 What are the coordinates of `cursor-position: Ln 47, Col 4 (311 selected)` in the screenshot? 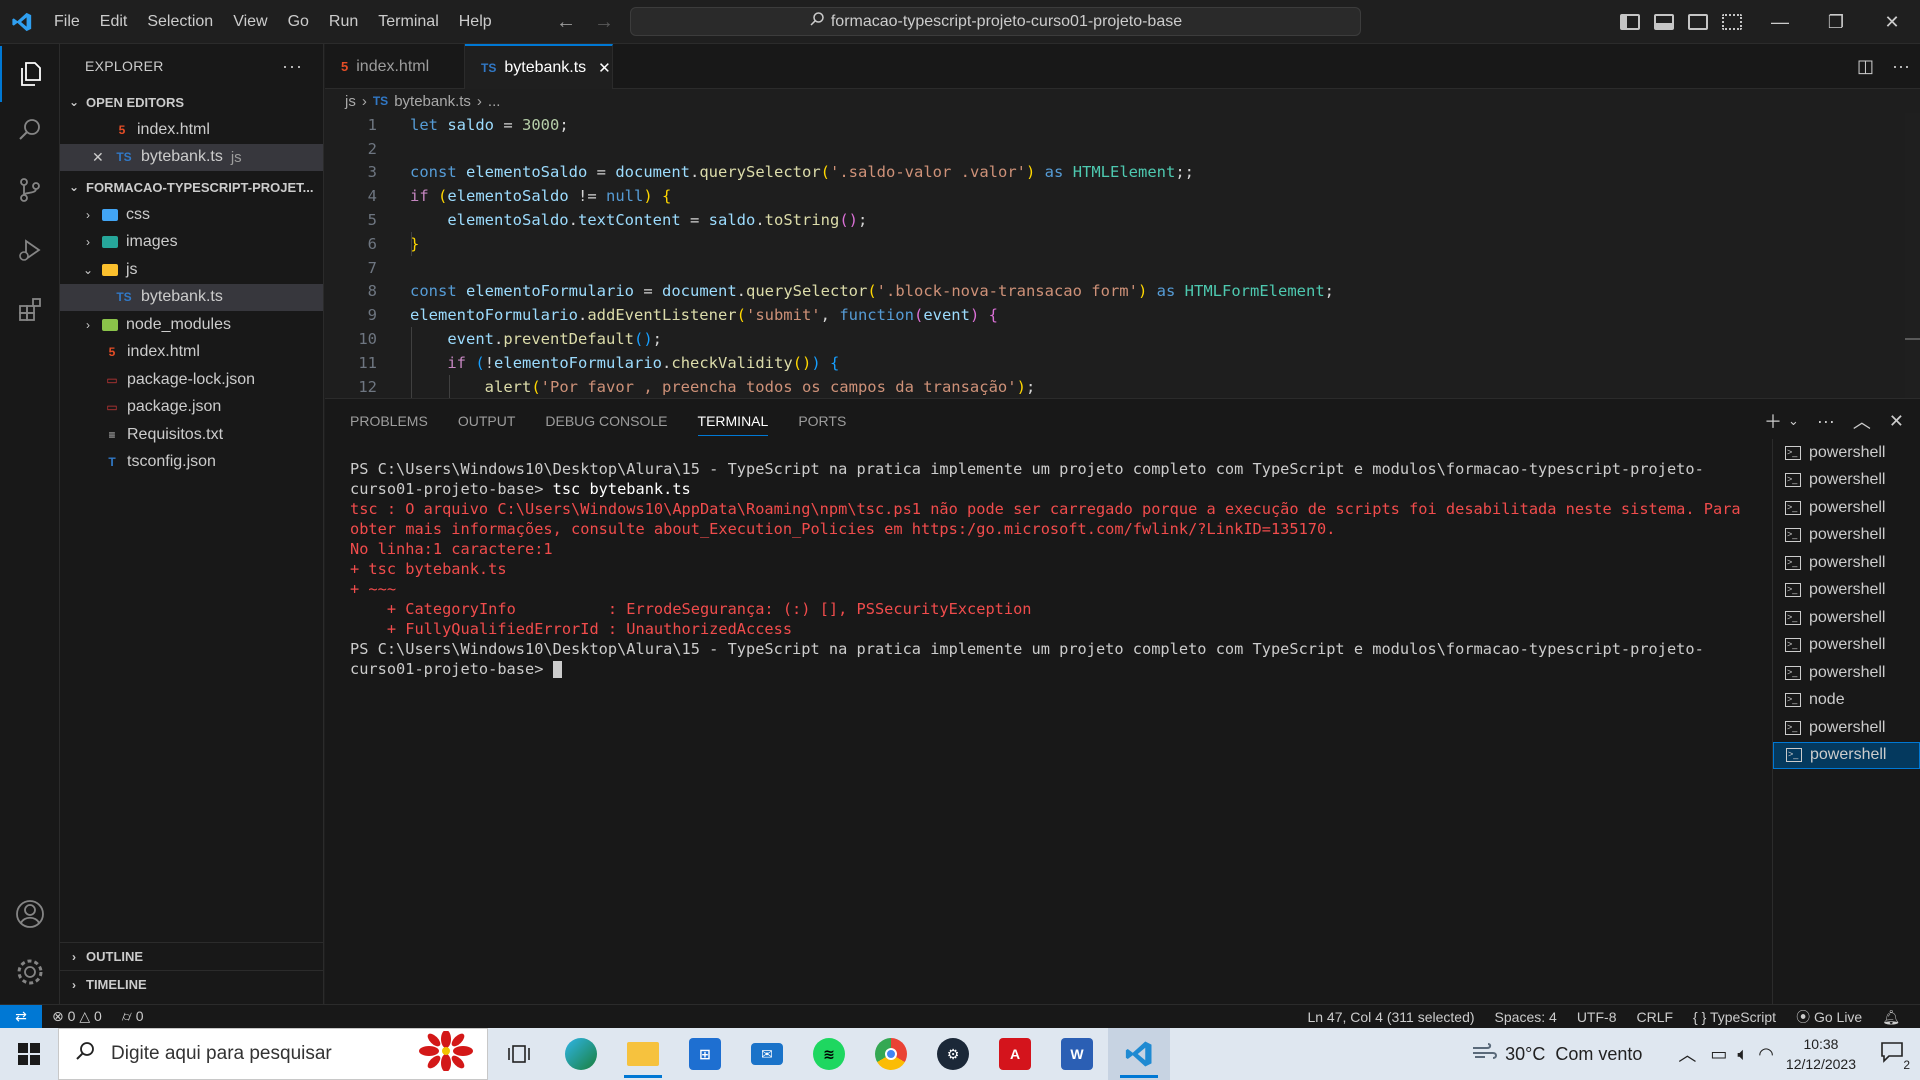 It's located at (1390, 1017).